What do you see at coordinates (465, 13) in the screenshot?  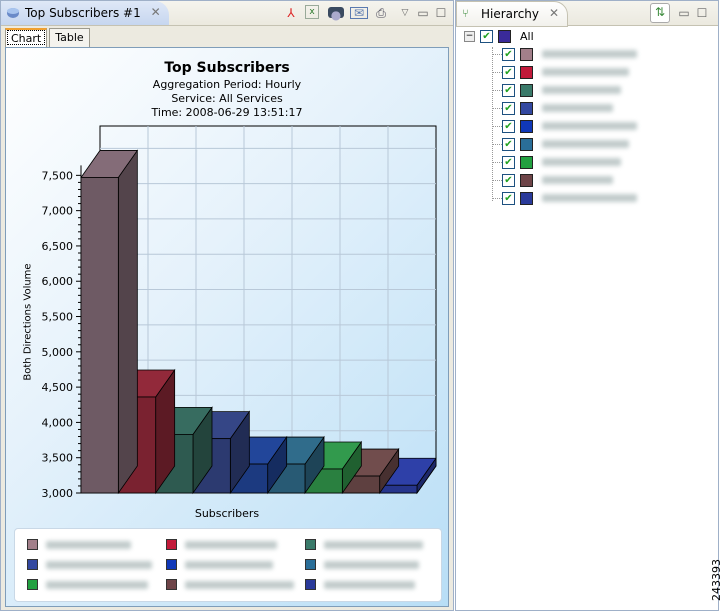 I see `hierarchy-icon: ⑂` at bounding box center [465, 13].